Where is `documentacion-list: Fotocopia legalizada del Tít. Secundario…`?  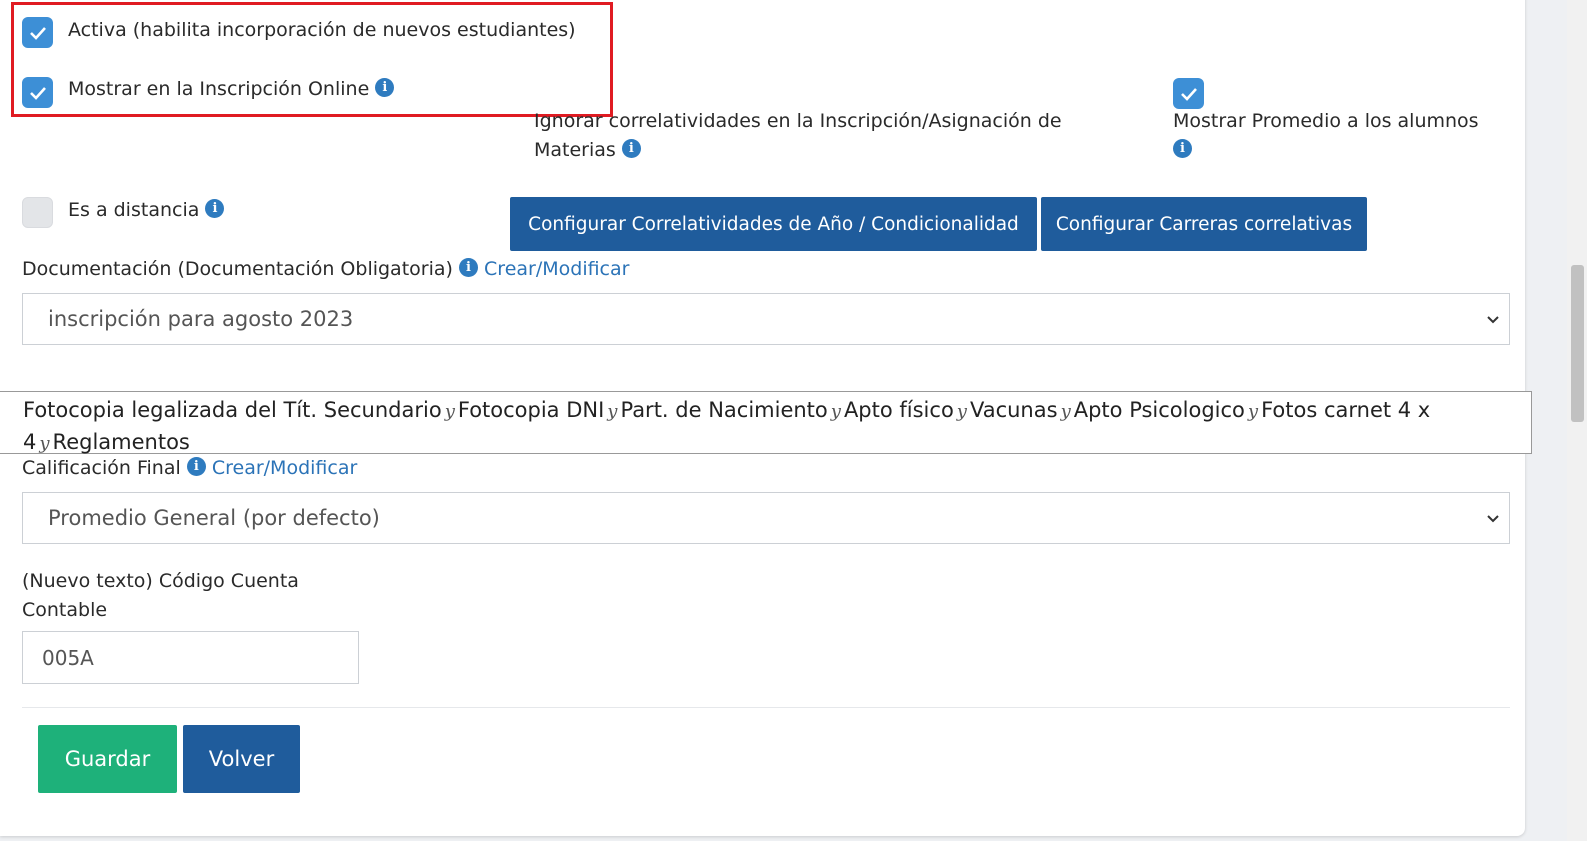
documentacion-list: Fotocopia legalizada del Tít. Secundario… is located at coordinates (768, 427).